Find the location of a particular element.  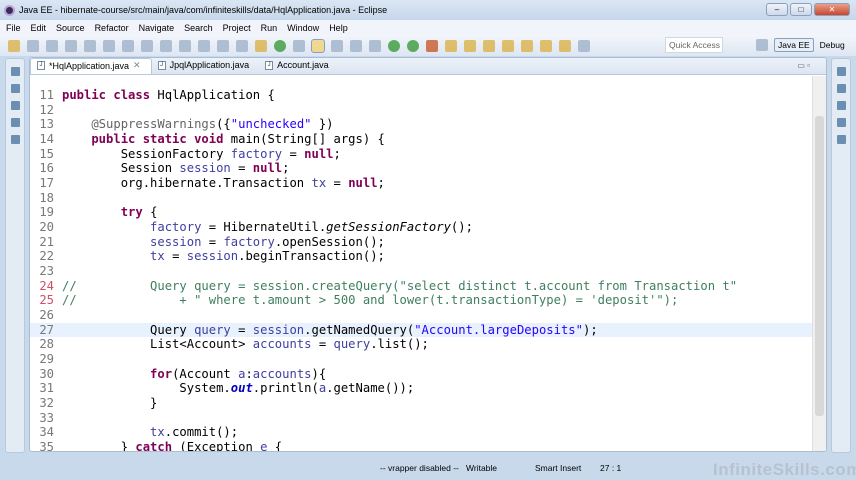

editor-tab: J Account.java is located at coordinates (299, 66).